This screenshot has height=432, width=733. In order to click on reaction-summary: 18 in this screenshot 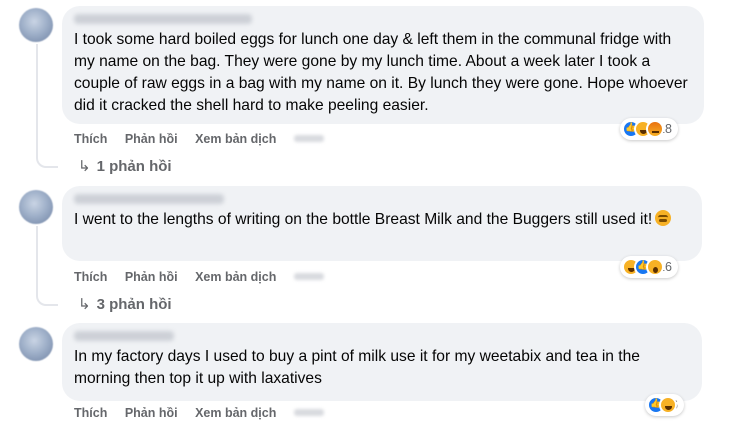, I will do `click(649, 129)`.